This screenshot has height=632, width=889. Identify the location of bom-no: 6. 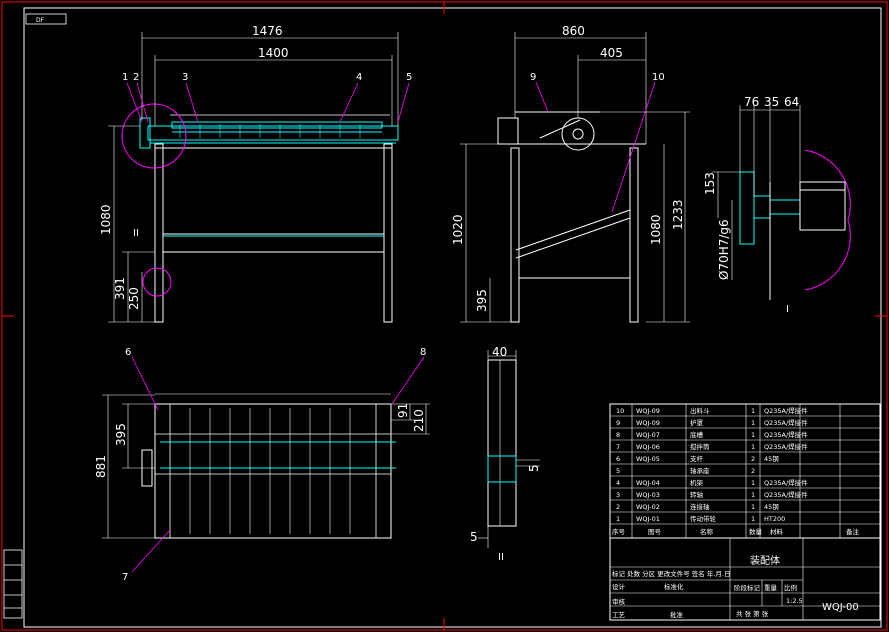
(618, 459).